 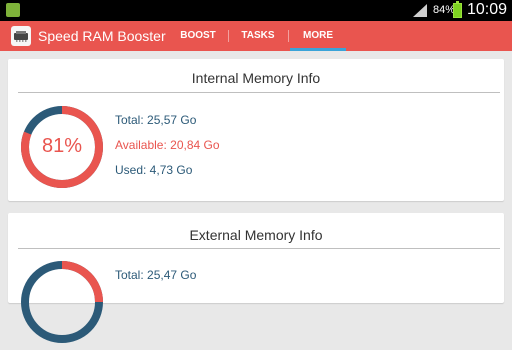 I want to click on tab-more: MORE, so click(x=318, y=36).